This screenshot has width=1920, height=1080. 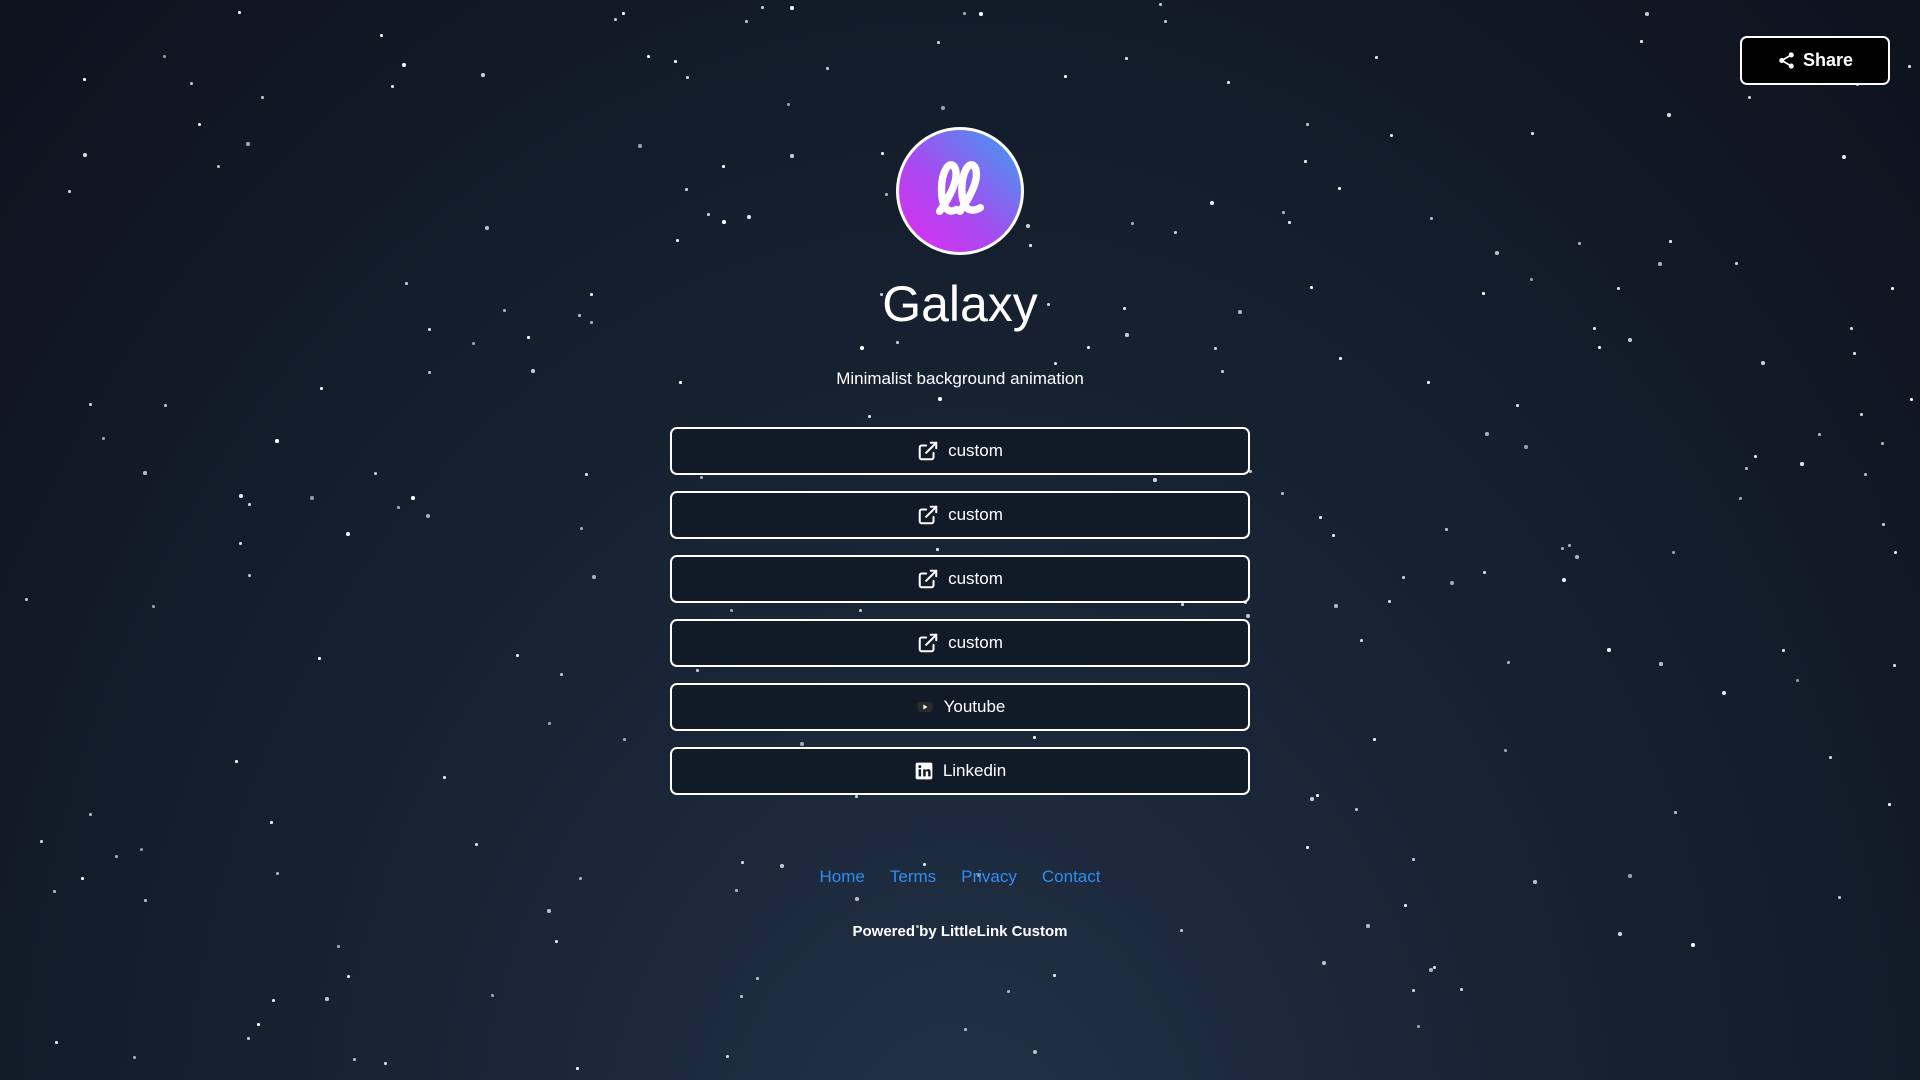 I want to click on avatar, so click(x=960, y=191).